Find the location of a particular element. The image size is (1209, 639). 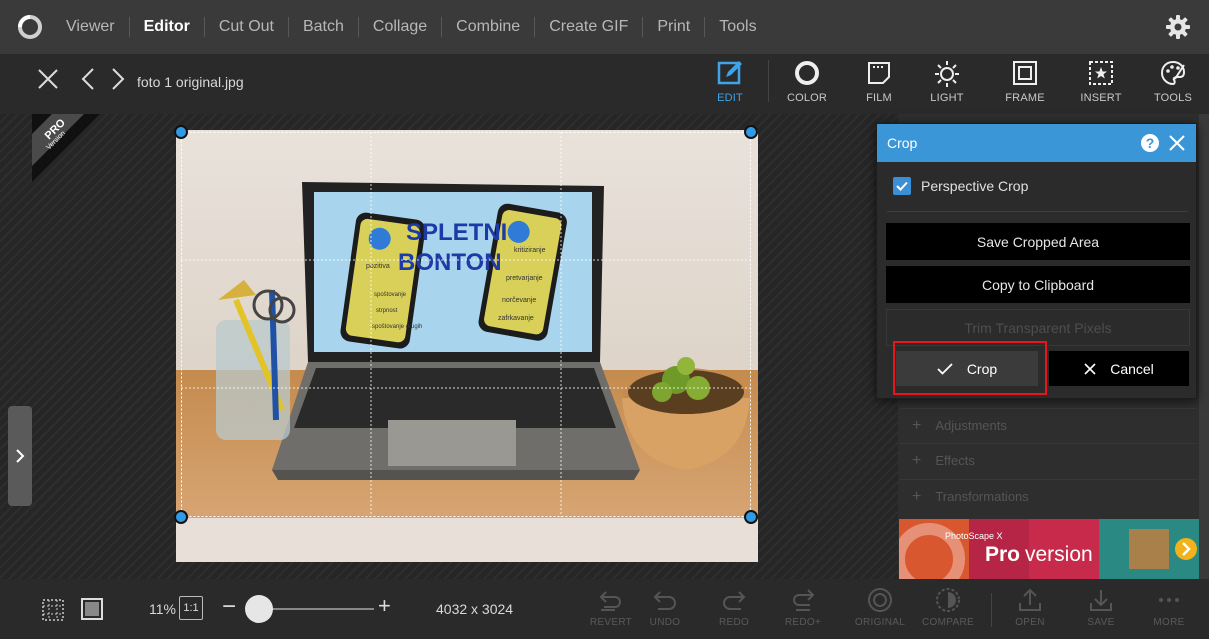

zoom-in-button: + is located at coordinates (384, 606).